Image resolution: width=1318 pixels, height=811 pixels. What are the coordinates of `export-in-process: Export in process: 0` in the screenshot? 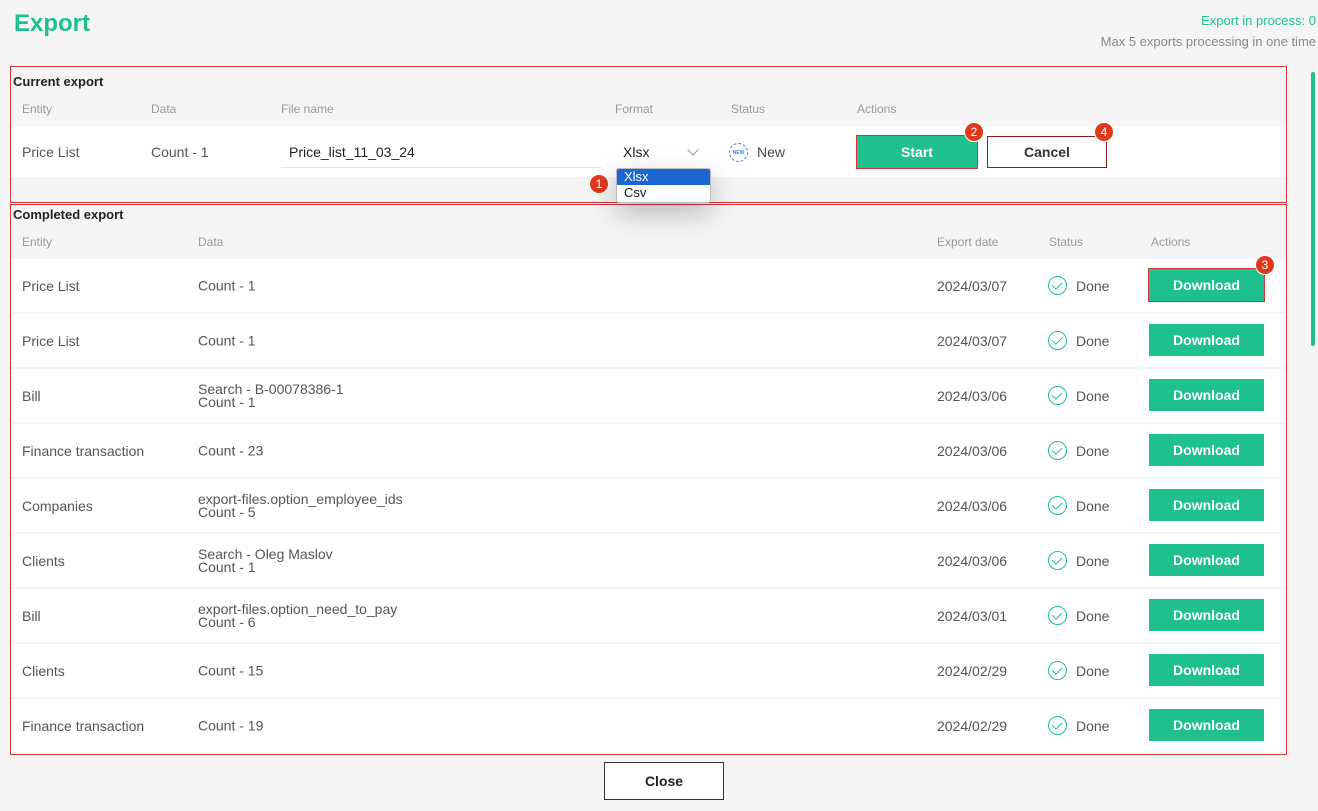 It's located at (1258, 20).